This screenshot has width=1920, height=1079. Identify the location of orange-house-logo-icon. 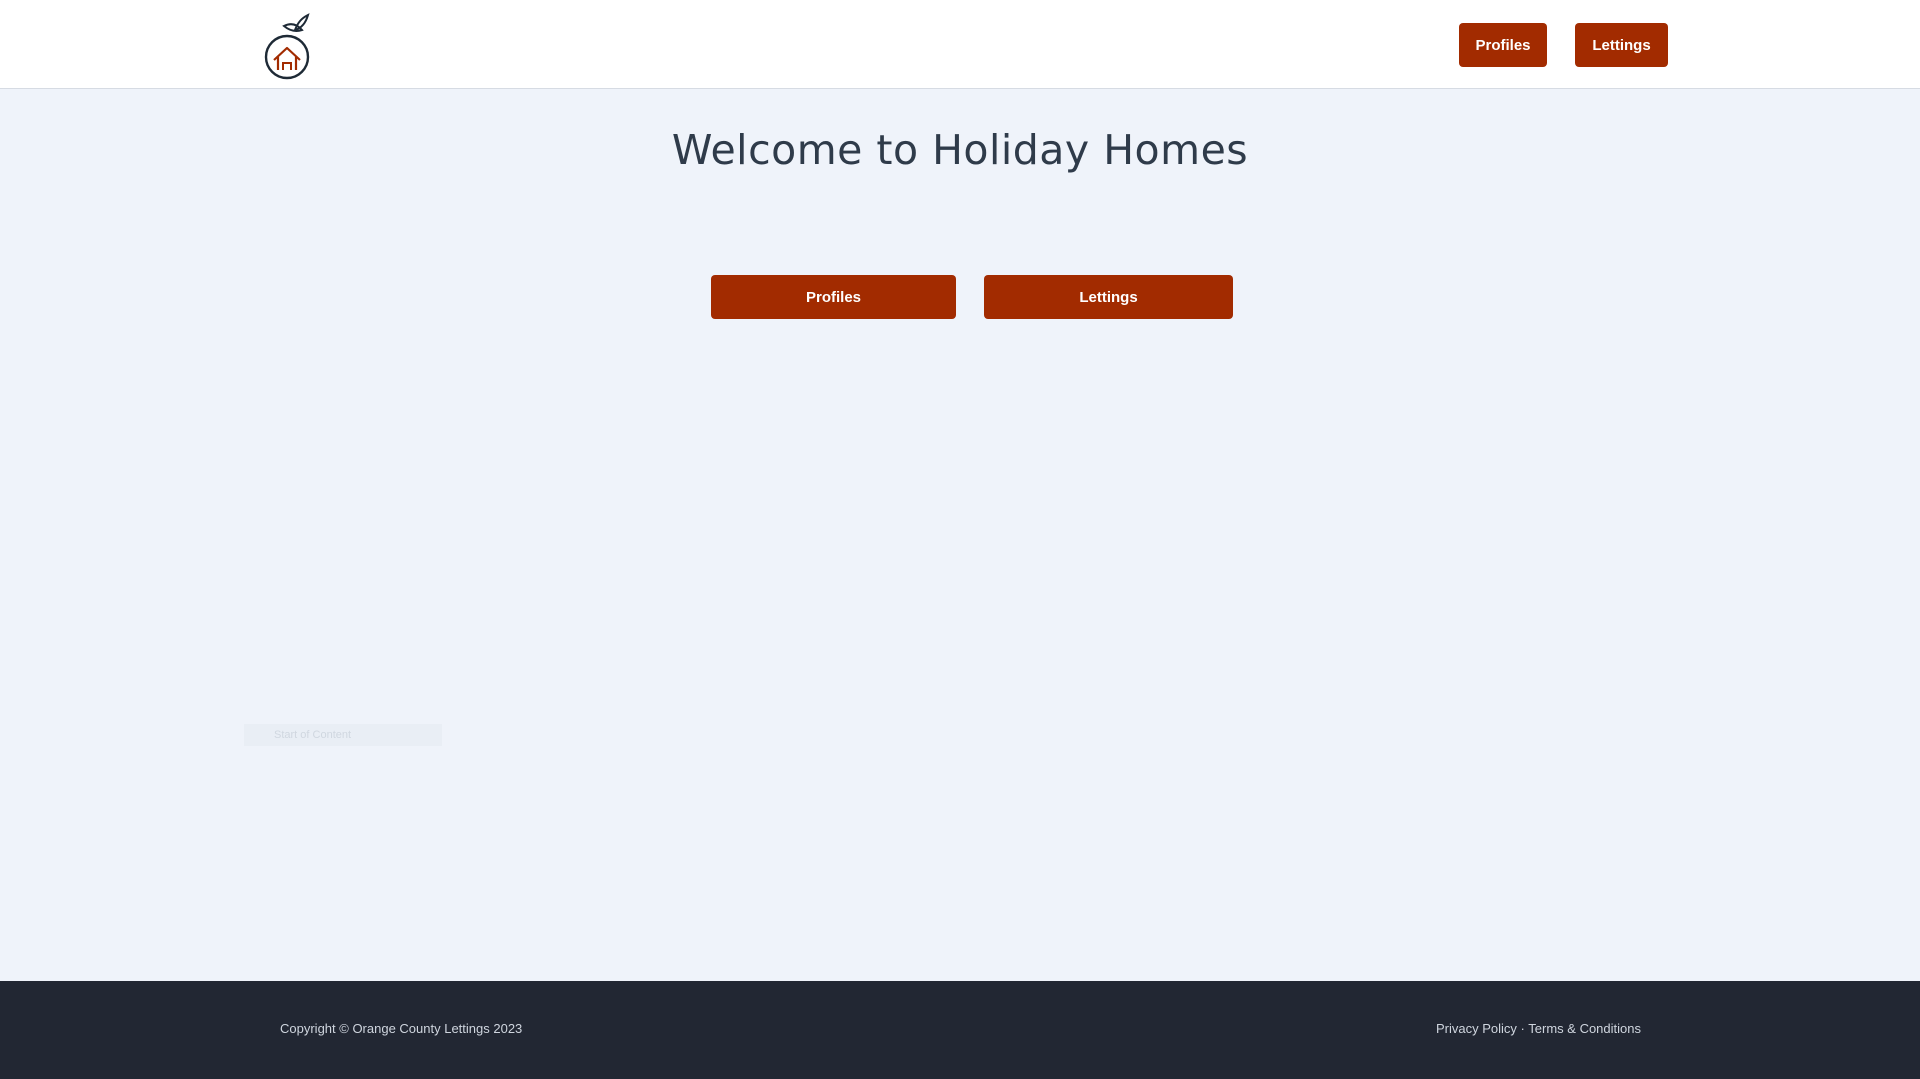
(288, 45).